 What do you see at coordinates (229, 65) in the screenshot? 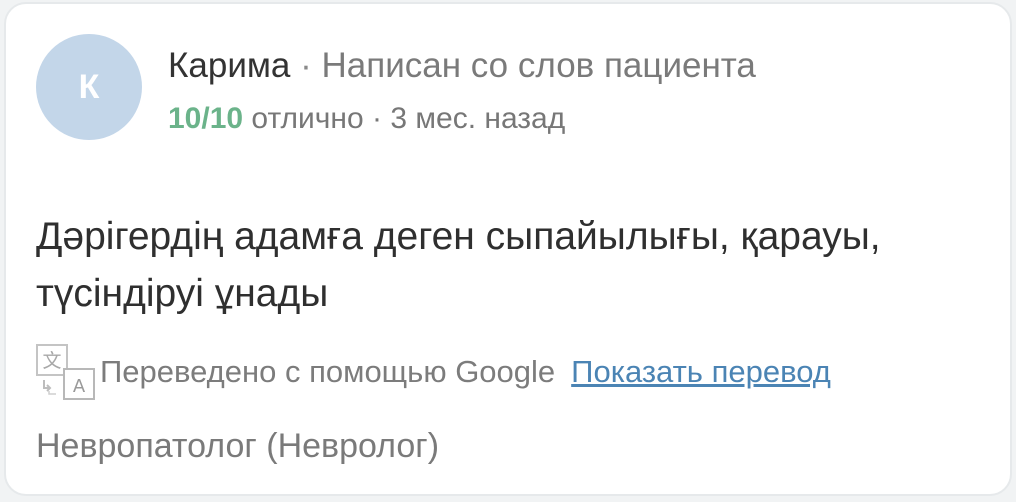
I see `author-name: Карима` at bounding box center [229, 65].